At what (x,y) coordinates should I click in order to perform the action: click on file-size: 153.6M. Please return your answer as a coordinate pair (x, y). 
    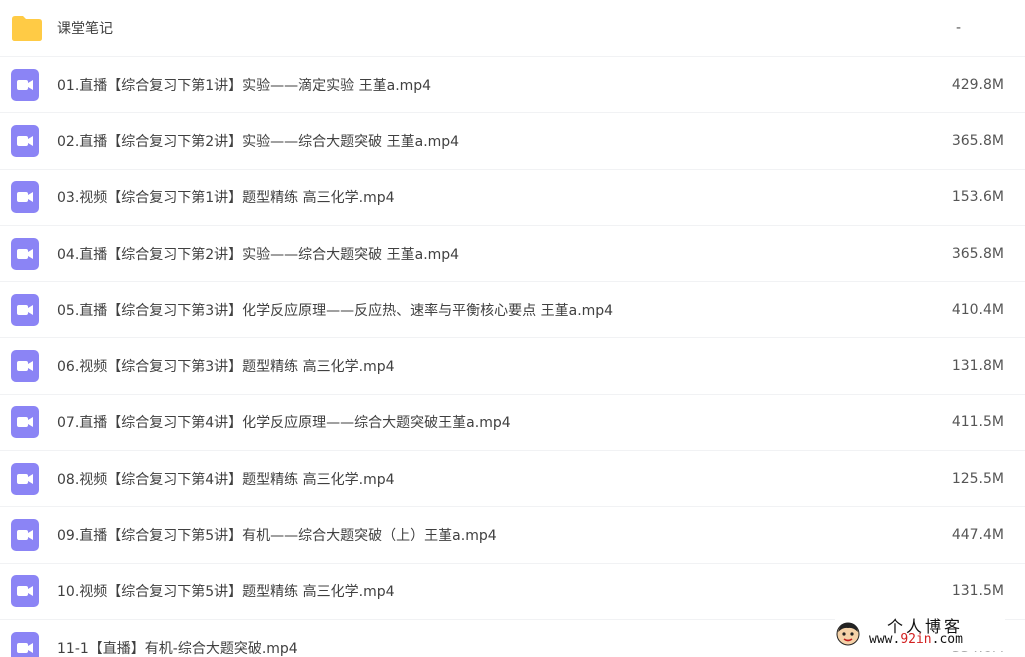
    Looking at the image, I should click on (977, 197).